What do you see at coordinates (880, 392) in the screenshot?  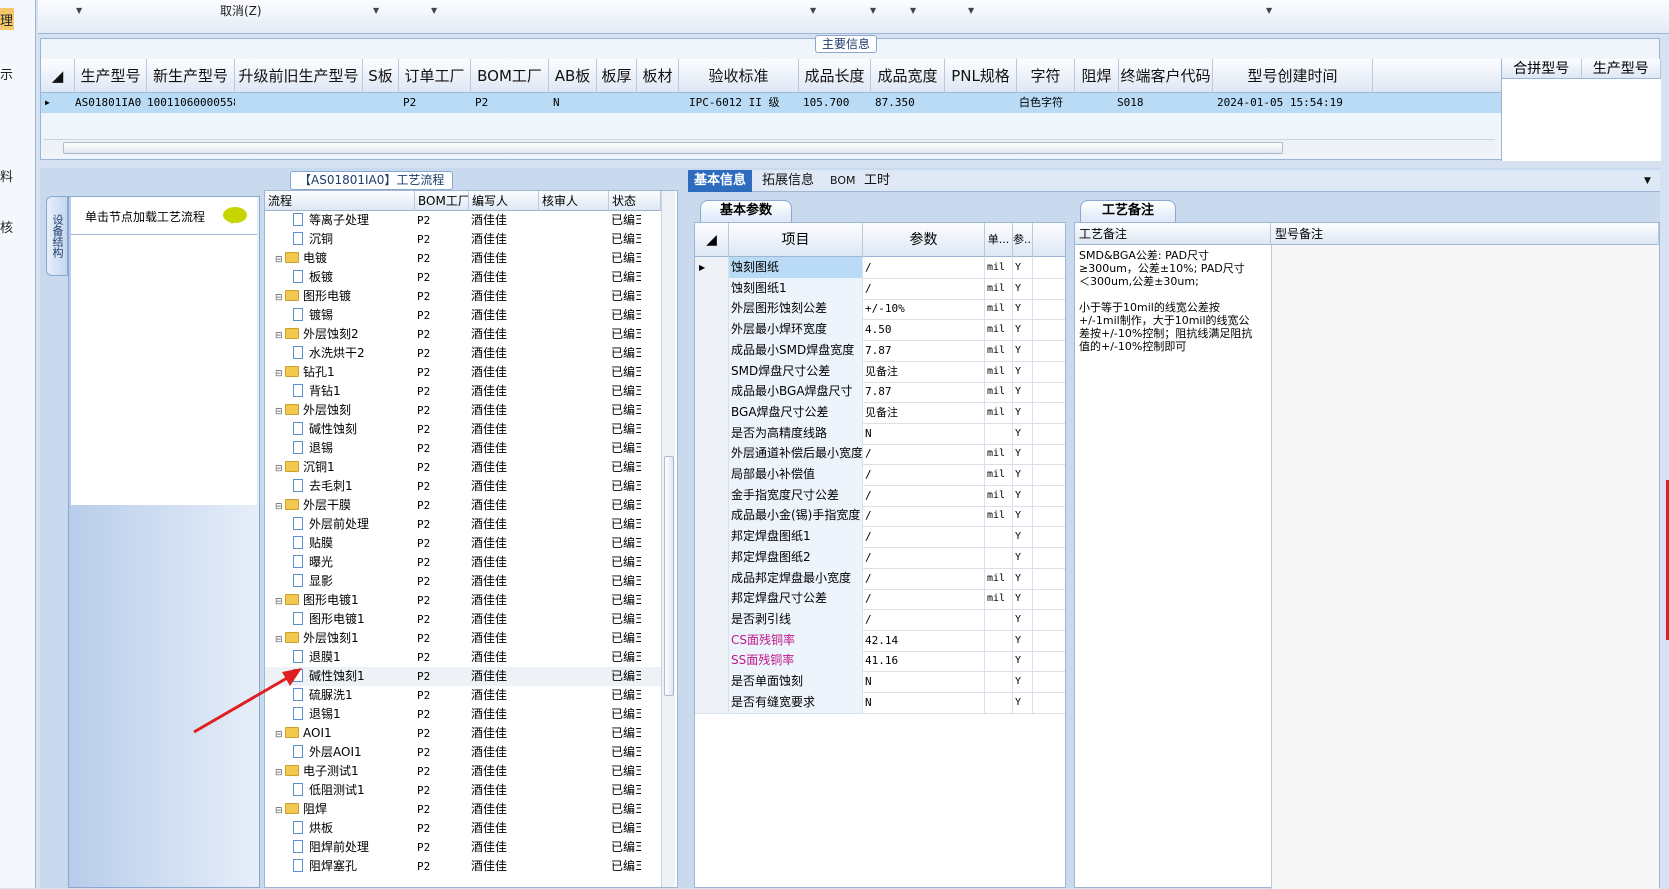 I see `param-row: 成品最小BGA焊盘尺寸 7.87 mil Y` at bounding box center [880, 392].